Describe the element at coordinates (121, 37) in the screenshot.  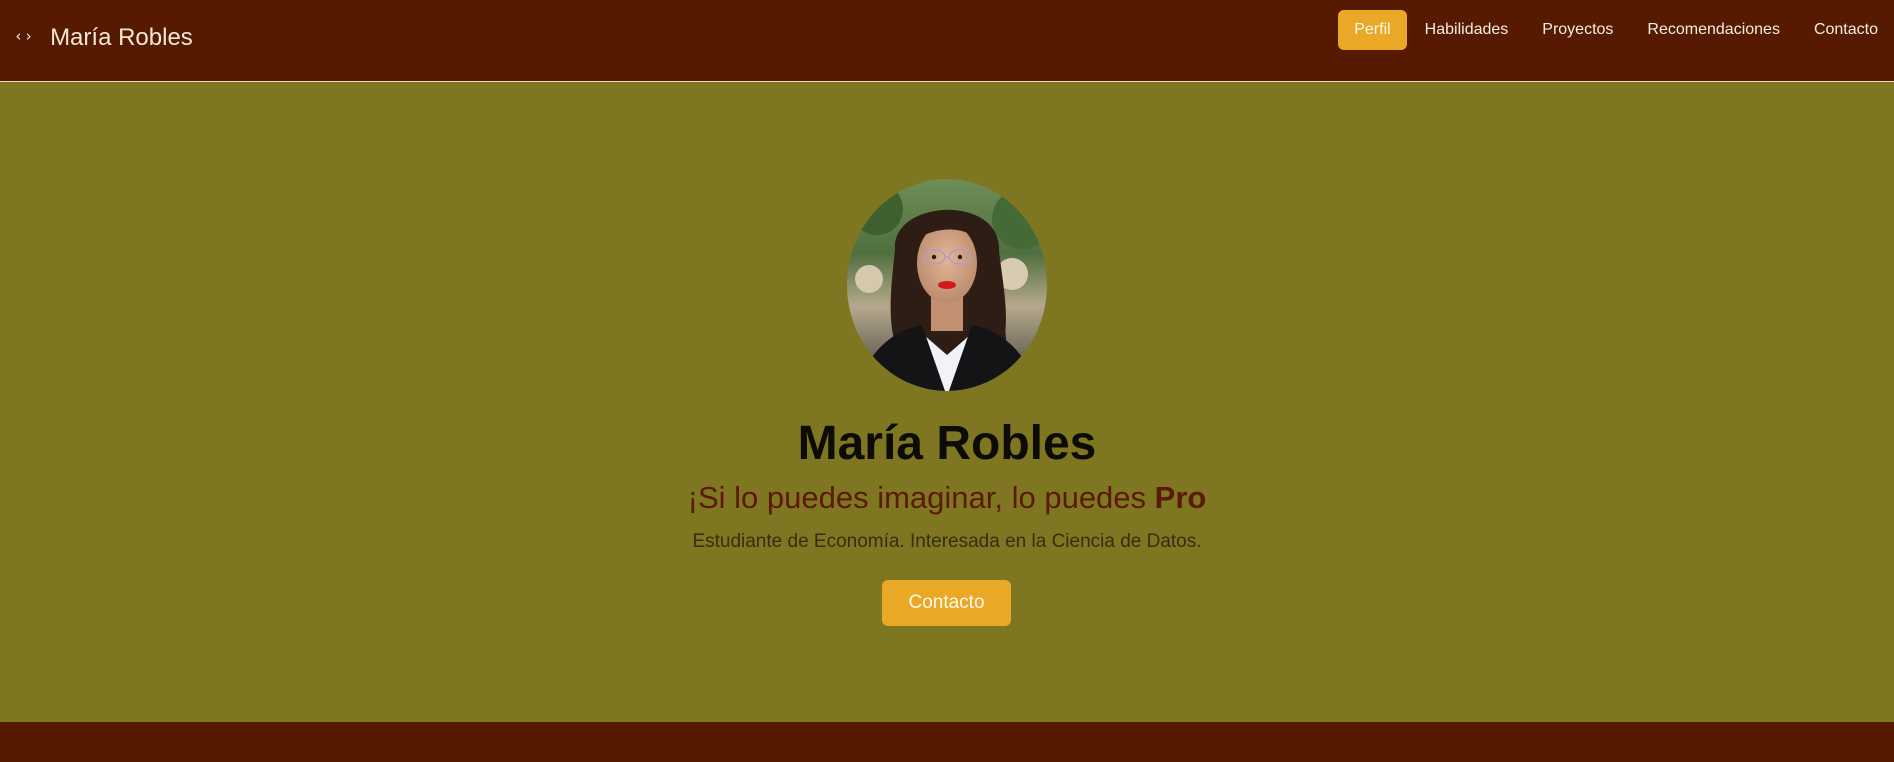
I see `brand-name: María Robles` at that location.